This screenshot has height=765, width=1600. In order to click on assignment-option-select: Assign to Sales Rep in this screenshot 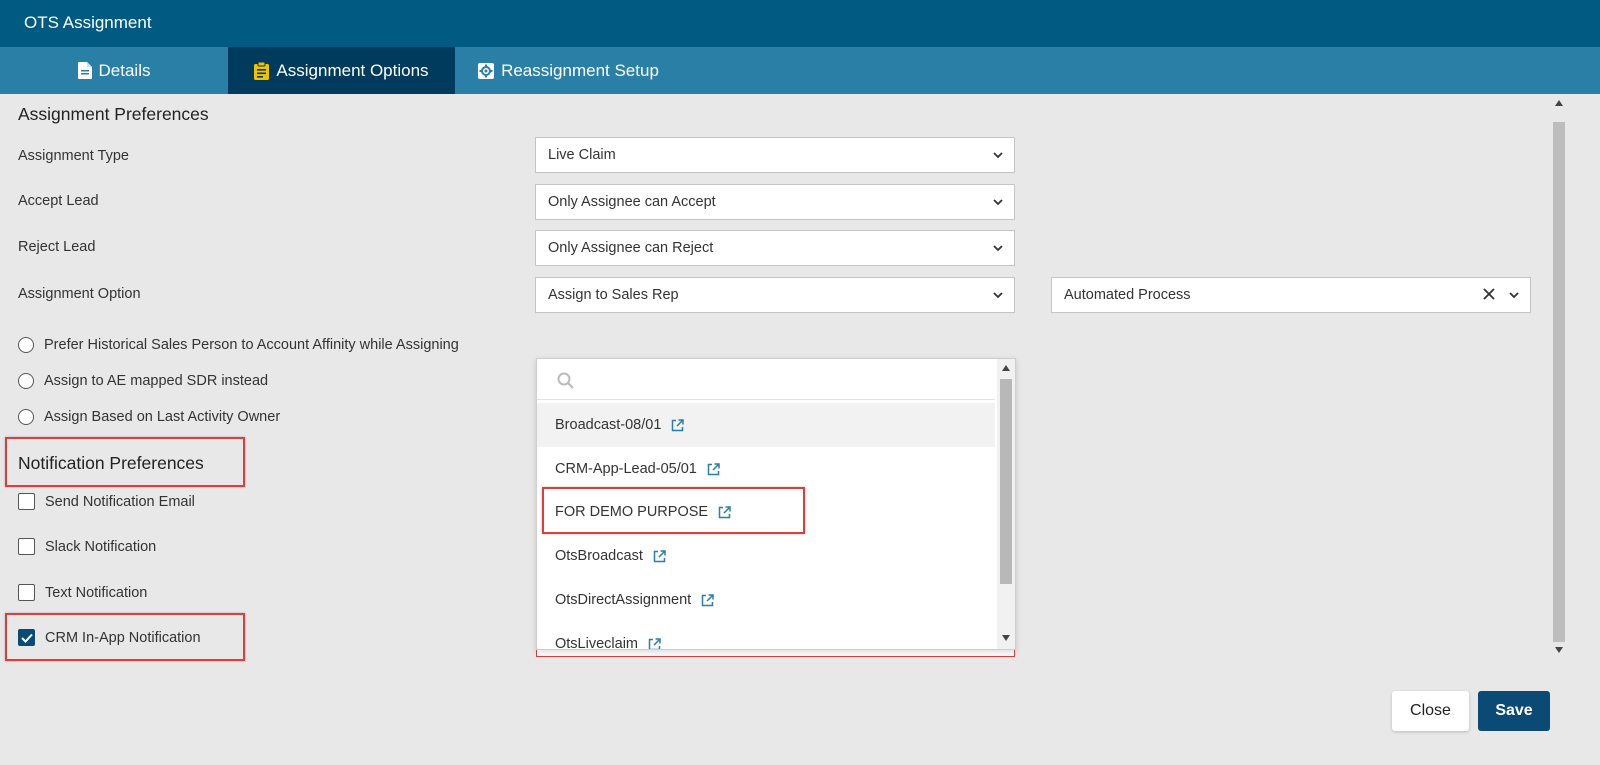, I will do `click(775, 295)`.